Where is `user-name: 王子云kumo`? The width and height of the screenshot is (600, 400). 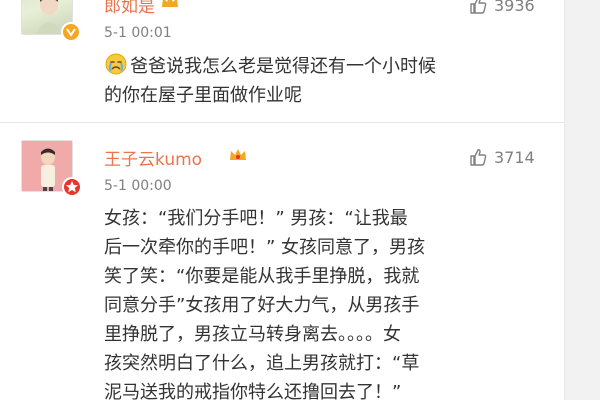 user-name: 王子云kumo is located at coordinates (153, 157).